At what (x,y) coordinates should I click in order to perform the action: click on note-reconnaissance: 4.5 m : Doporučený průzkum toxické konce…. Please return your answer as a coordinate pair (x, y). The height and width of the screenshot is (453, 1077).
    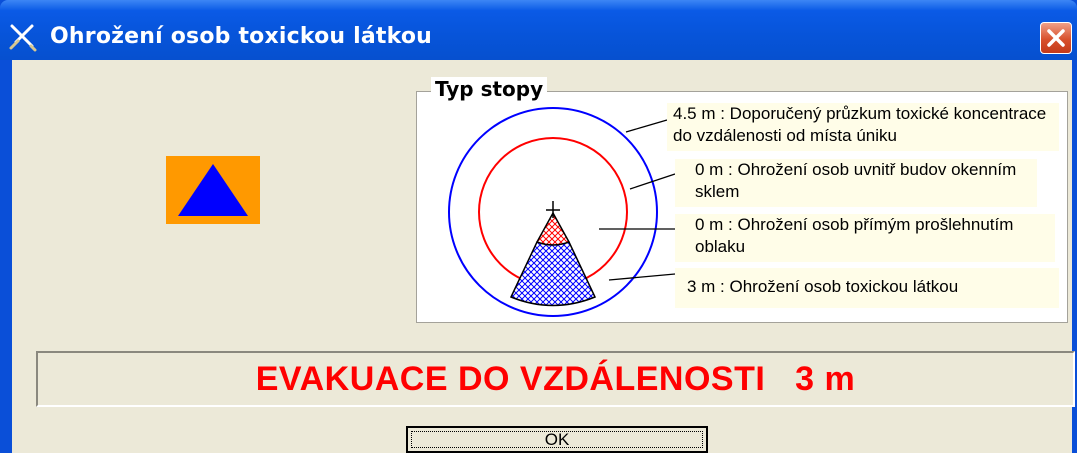
    Looking at the image, I should click on (863, 127).